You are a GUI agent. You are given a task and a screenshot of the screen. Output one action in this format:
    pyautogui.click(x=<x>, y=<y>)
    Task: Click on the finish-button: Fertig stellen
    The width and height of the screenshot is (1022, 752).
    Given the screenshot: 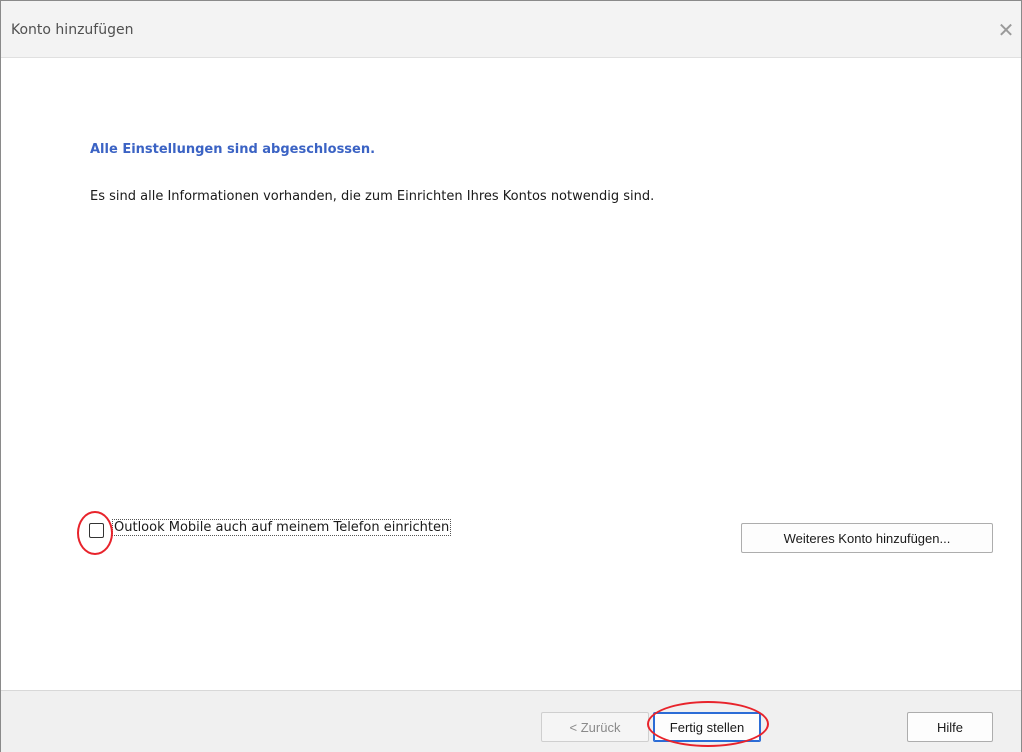 What is the action you would take?
    pyautogui.click(x=707, y=727)
    